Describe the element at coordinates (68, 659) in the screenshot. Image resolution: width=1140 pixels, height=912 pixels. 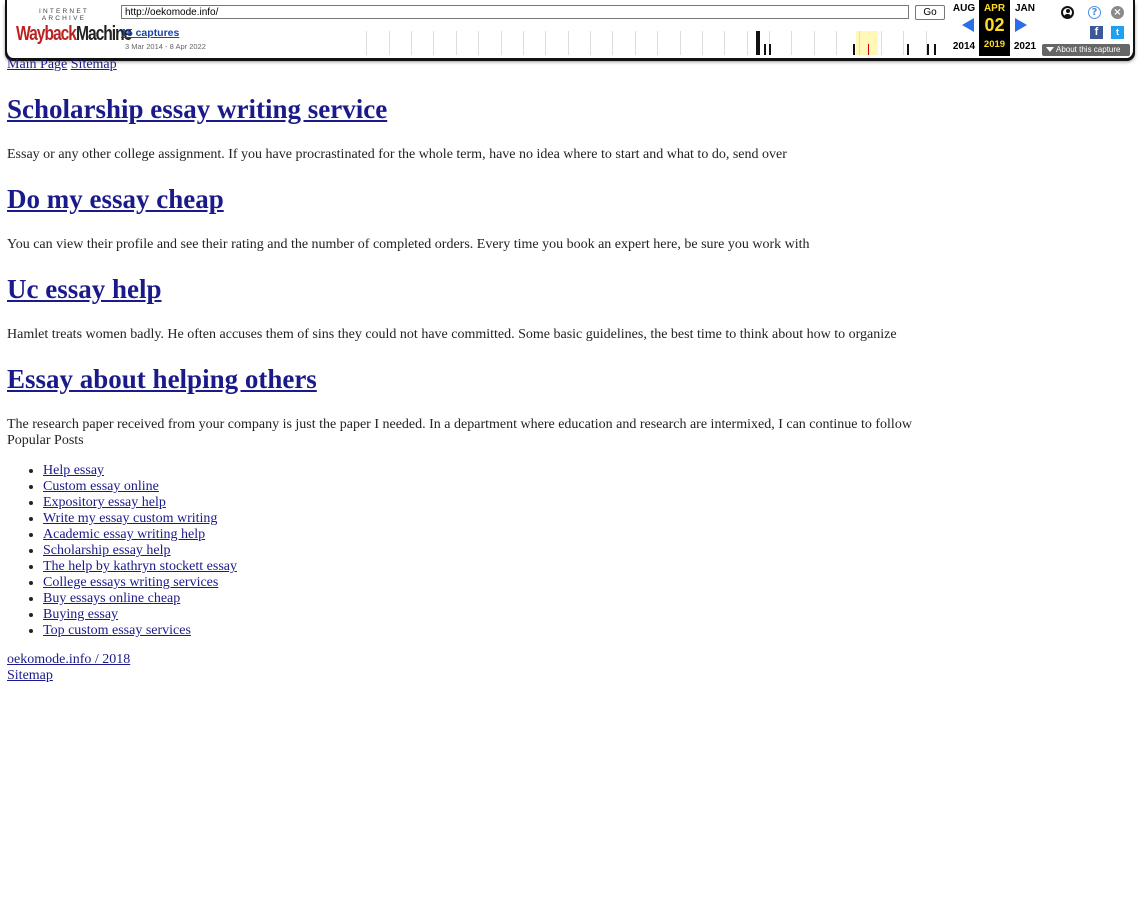
I see `footer-copyright-link: oekomode.info / 2018` at that location.